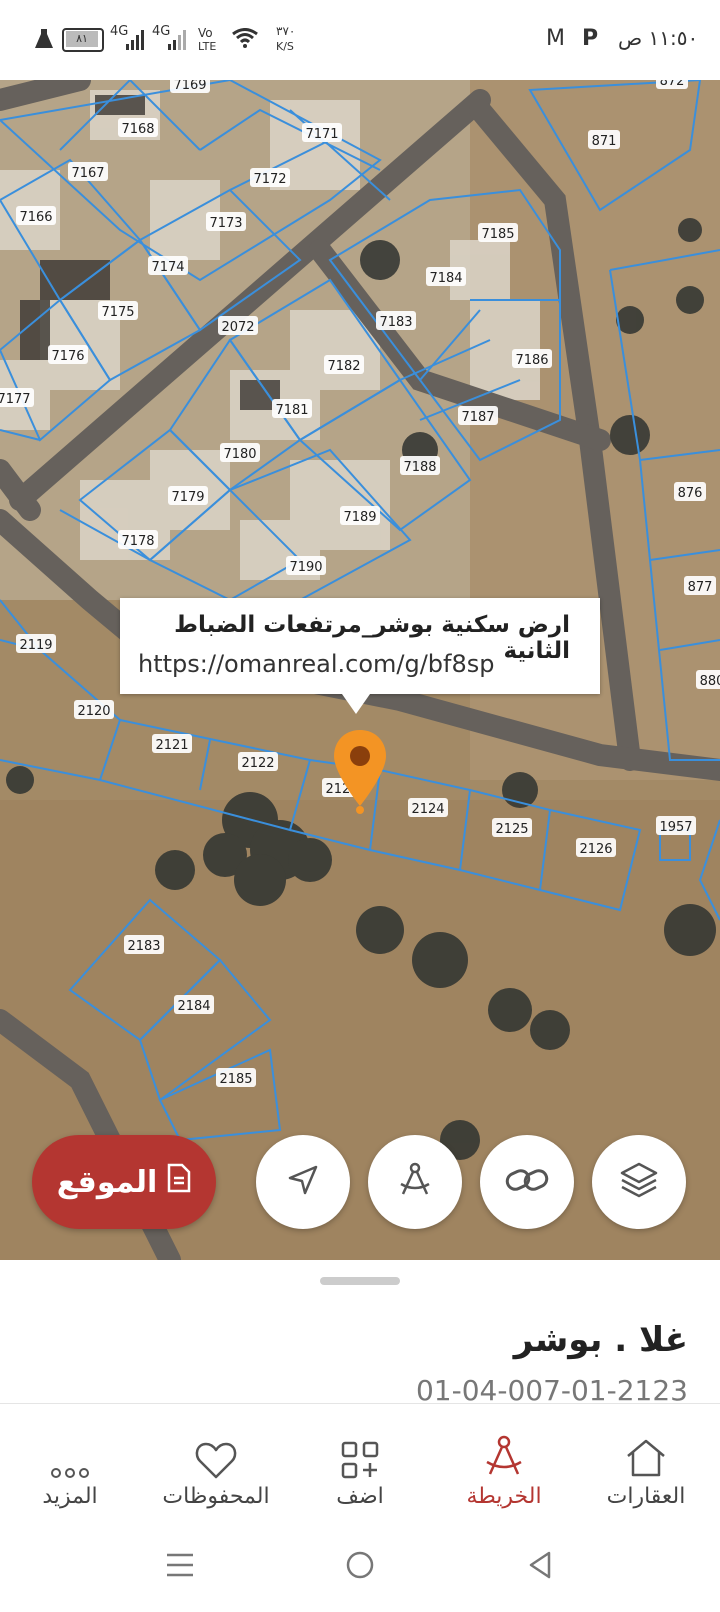 The height and width of the screenshot is (1612, 720). What do you see at coordinates (360, 1403) in the screenshot?
I see `divider` at bounding box center [360, 1403].